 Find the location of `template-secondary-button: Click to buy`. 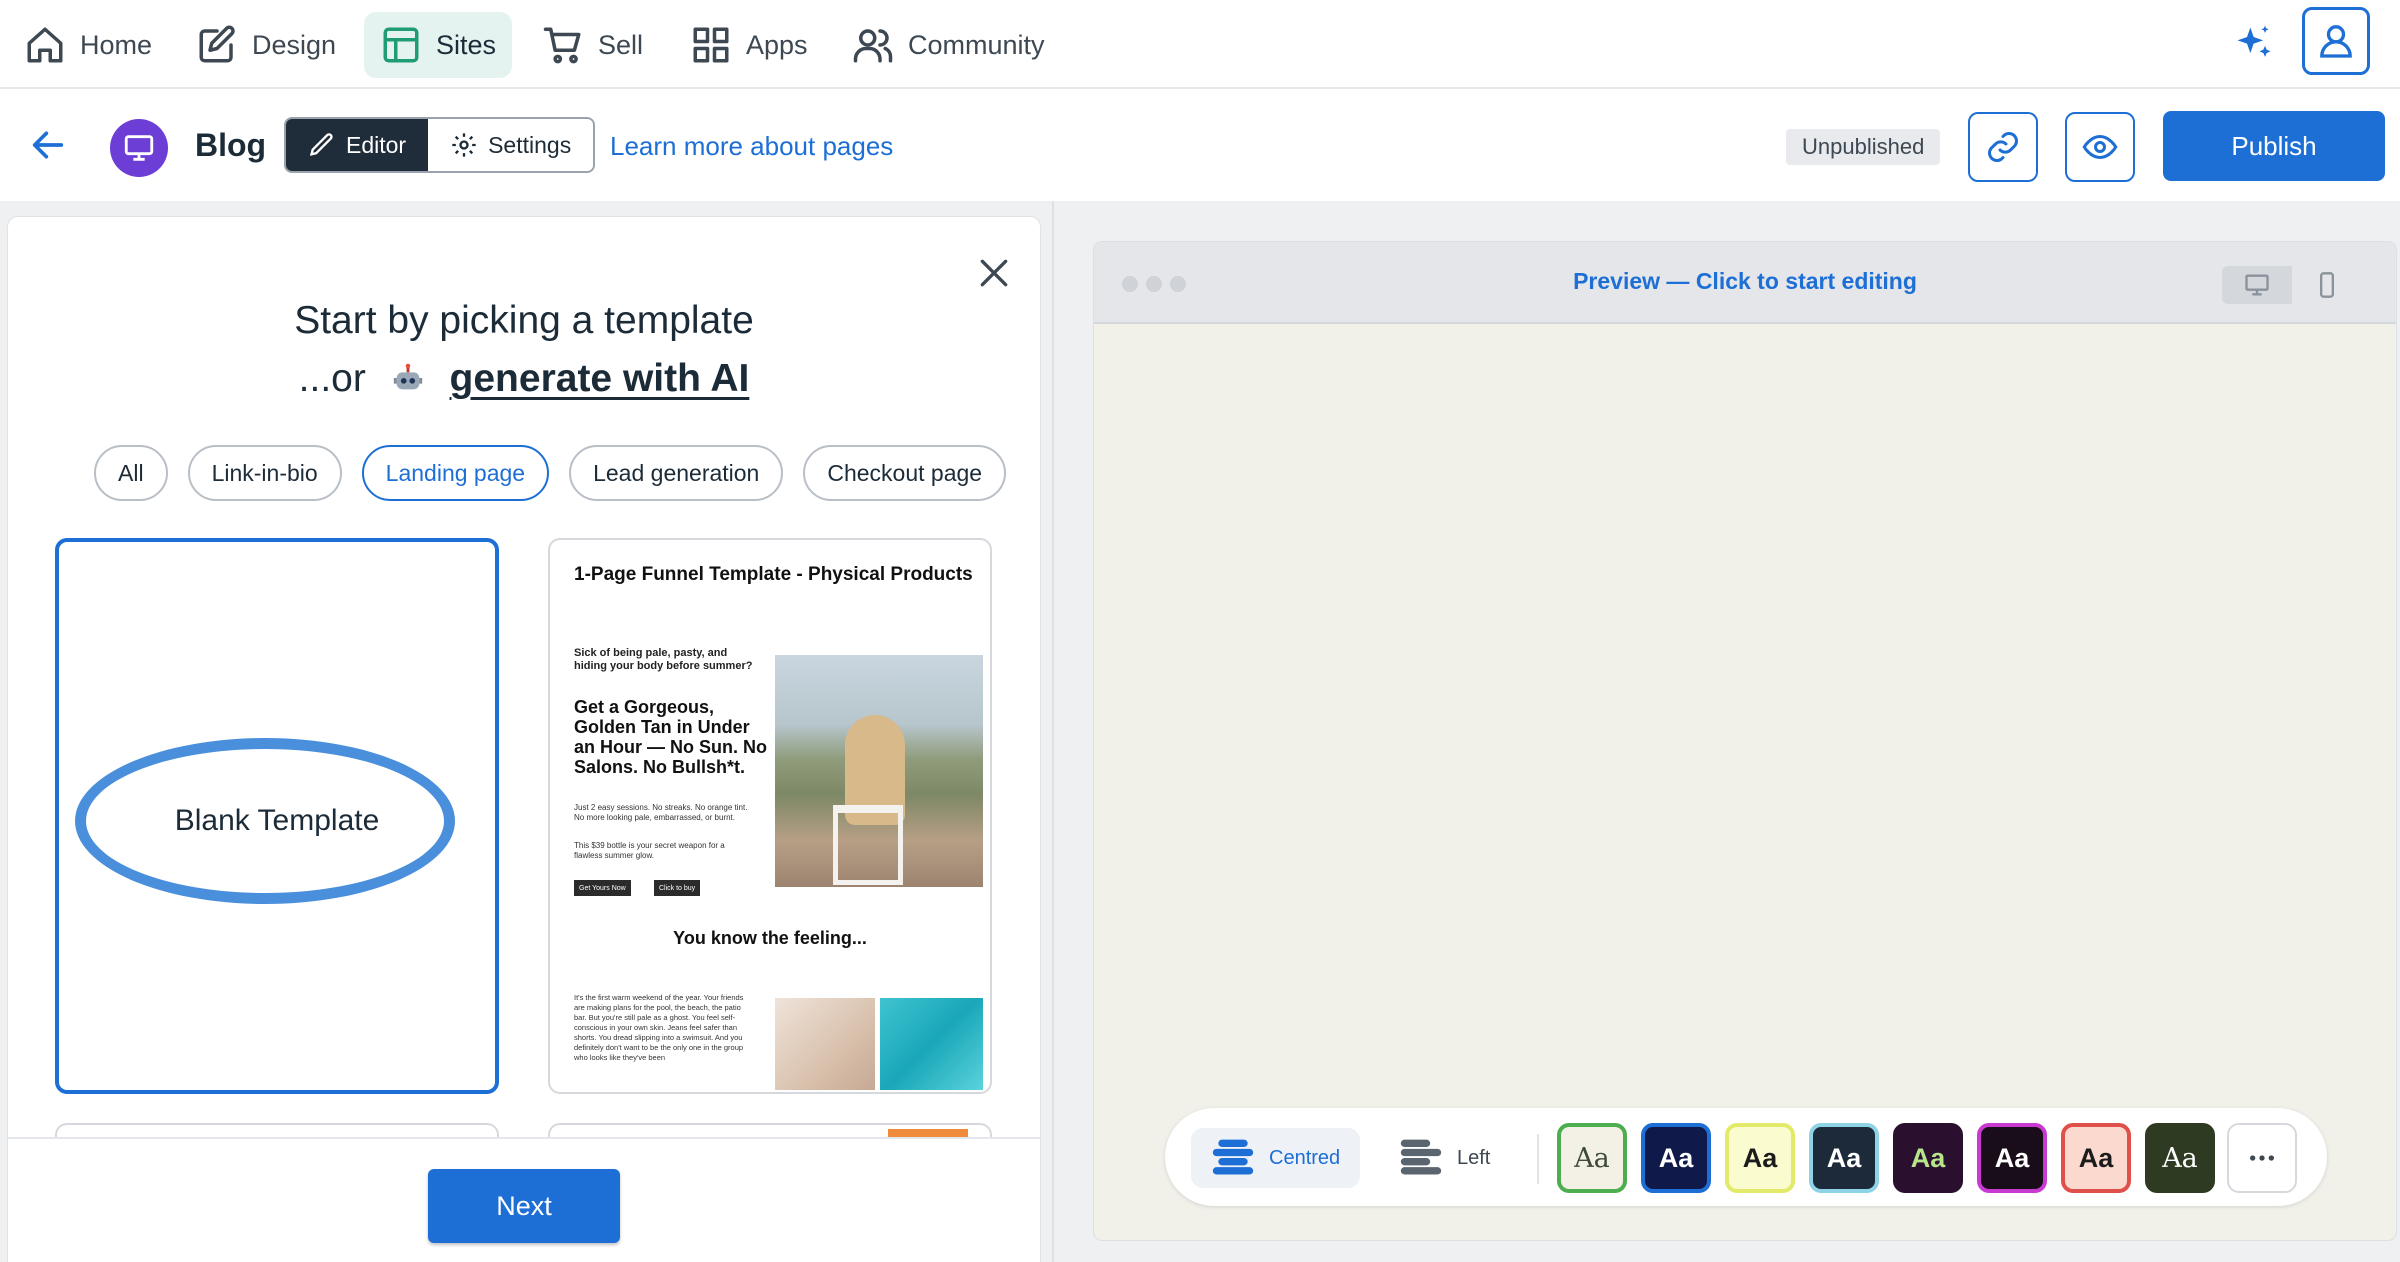

template-secondary-button: Click to buy is located at coordinates (677, 888).